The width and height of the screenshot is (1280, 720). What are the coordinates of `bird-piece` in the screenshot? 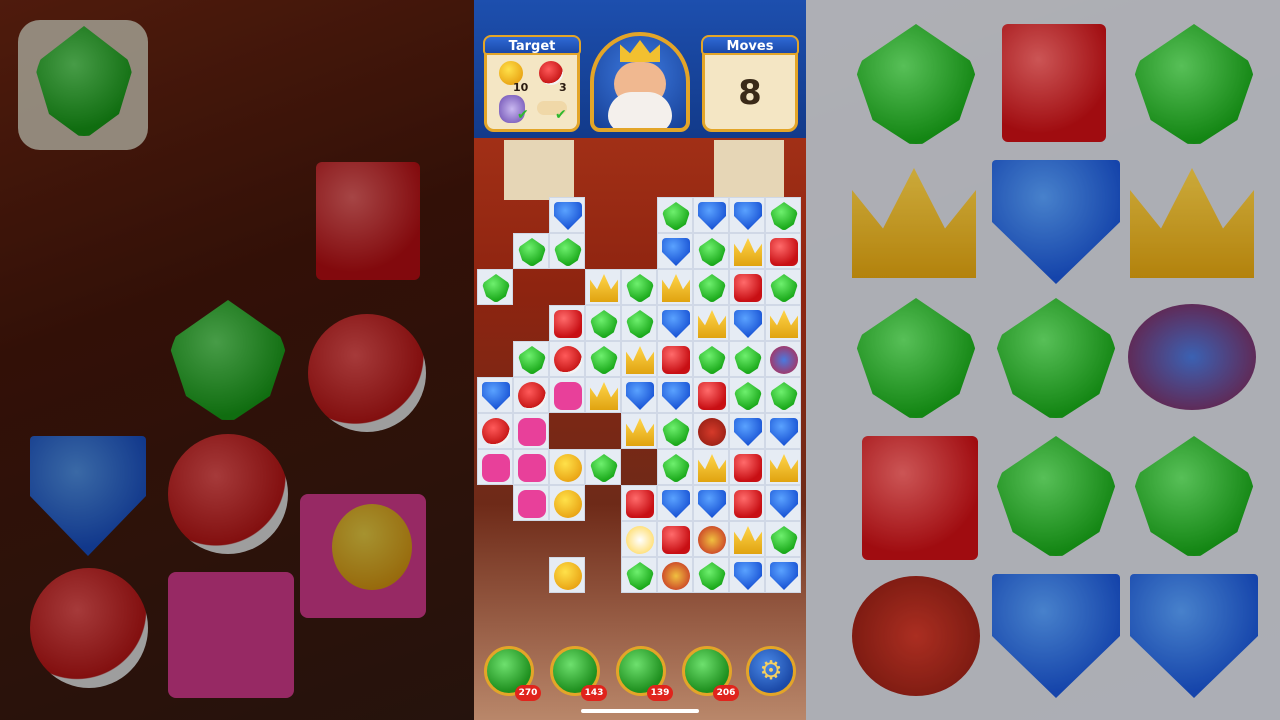 It's located at (568, 360).